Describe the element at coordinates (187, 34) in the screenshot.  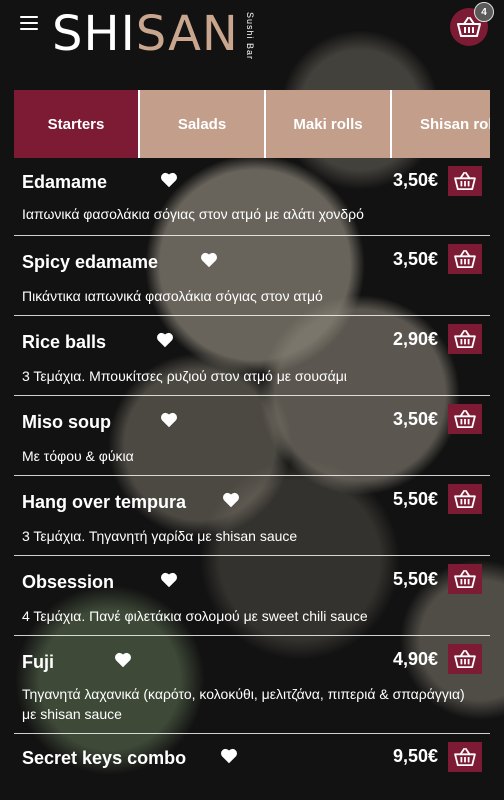
I see `logo-san: SAN` at that location.